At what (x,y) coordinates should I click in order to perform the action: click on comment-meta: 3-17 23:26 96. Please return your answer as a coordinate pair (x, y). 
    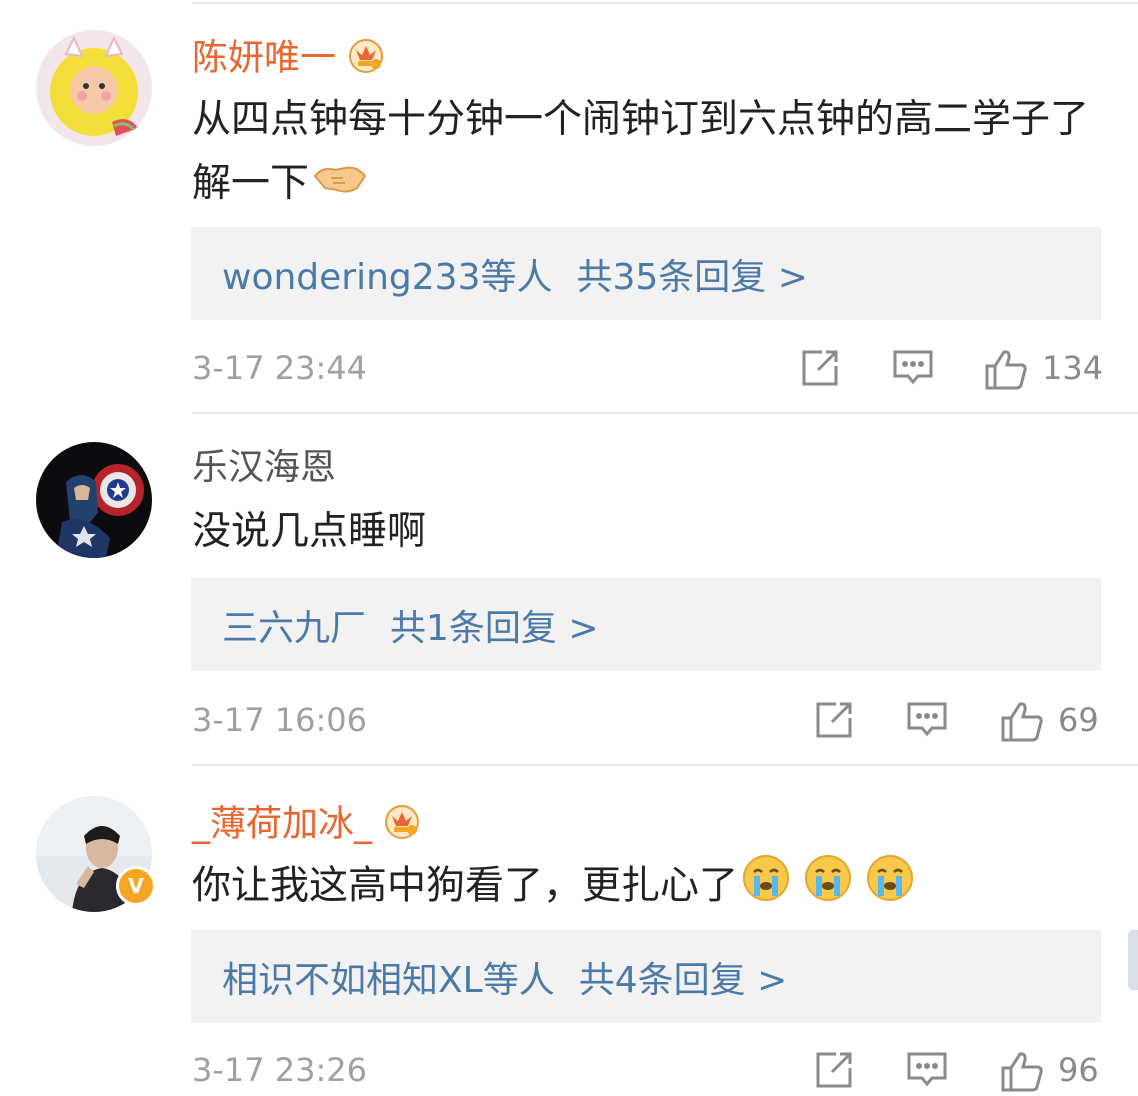
    Looking at the image, I should click on (647, 1070).